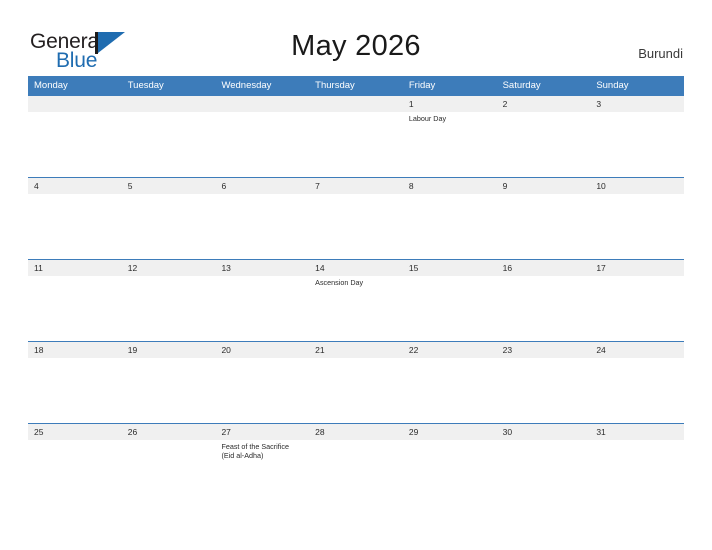  I want to click on day-number: 19, so click(169, 350).